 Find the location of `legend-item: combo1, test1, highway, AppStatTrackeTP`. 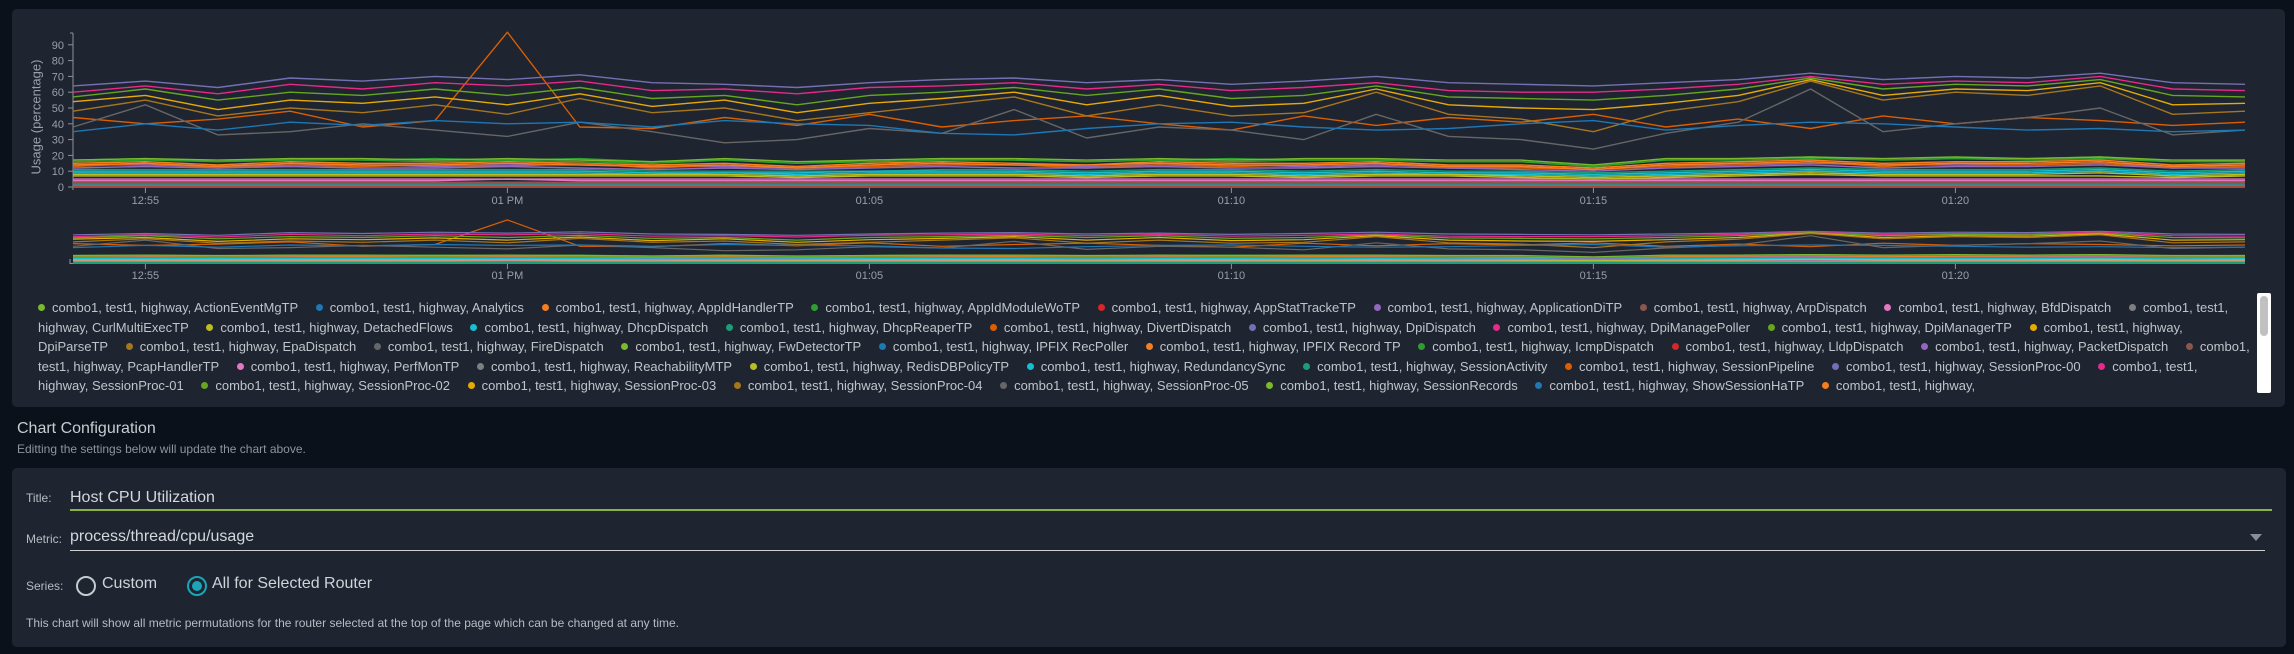

legend-item: combo1, test1, highway, AppStatTrackeTP is located at coordinates (1226, 307).